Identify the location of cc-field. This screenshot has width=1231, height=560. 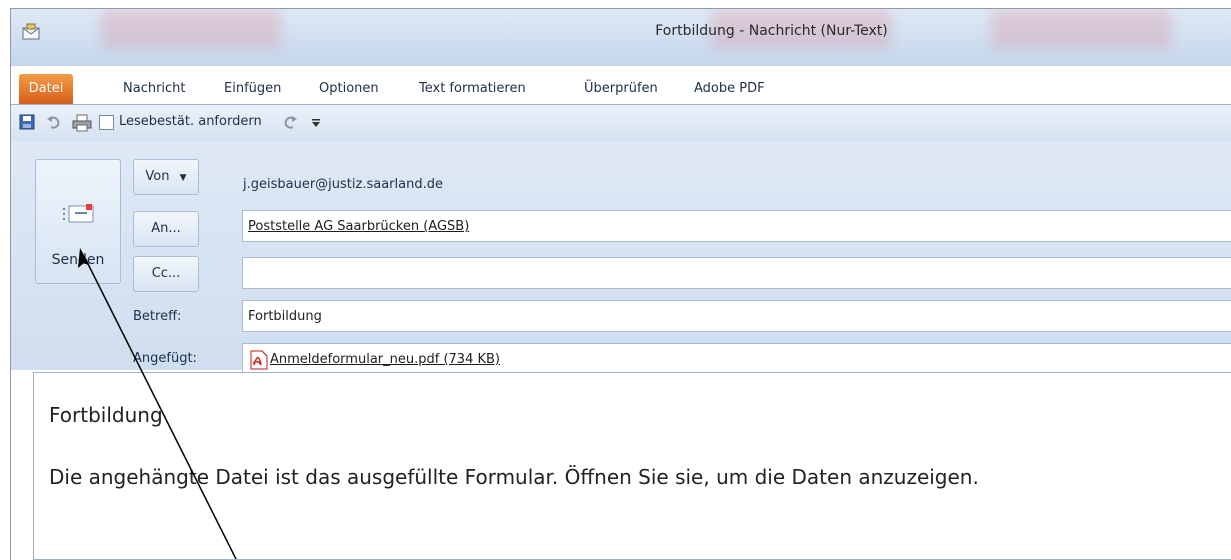
(736, 273).